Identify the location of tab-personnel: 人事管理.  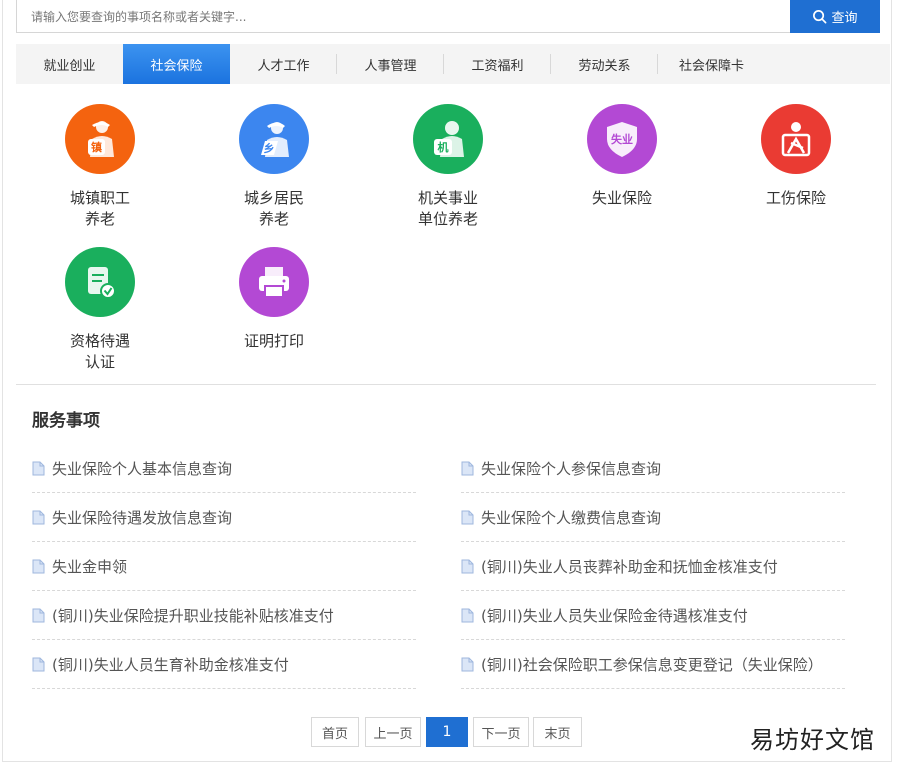
(390, 64).